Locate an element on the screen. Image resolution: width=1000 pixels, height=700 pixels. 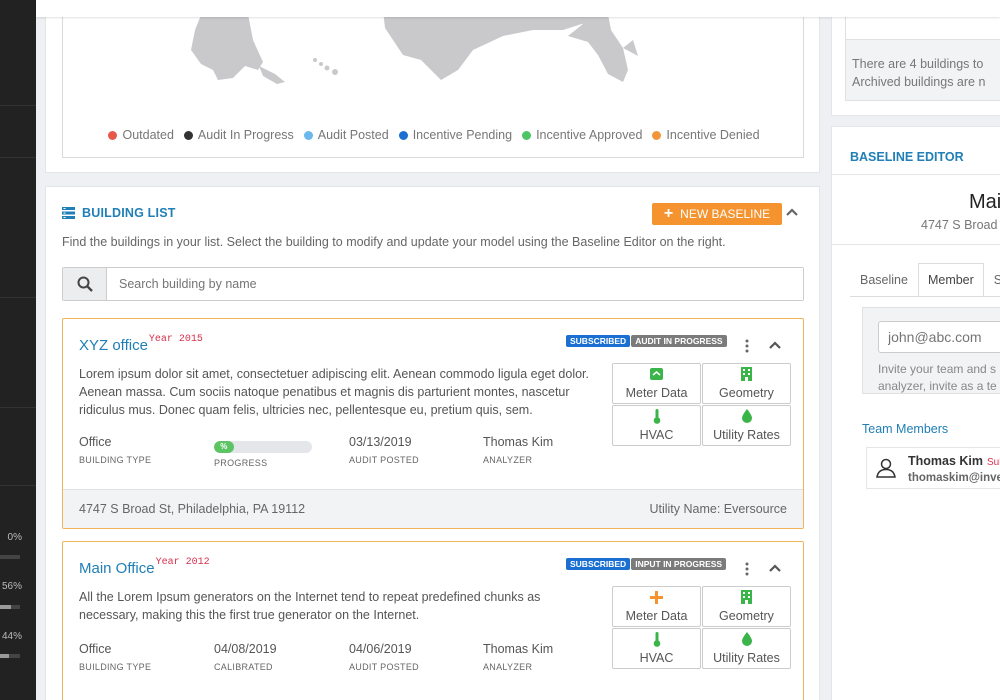
analyzer-label: ANALYZER is located at coordinates (508, 460).